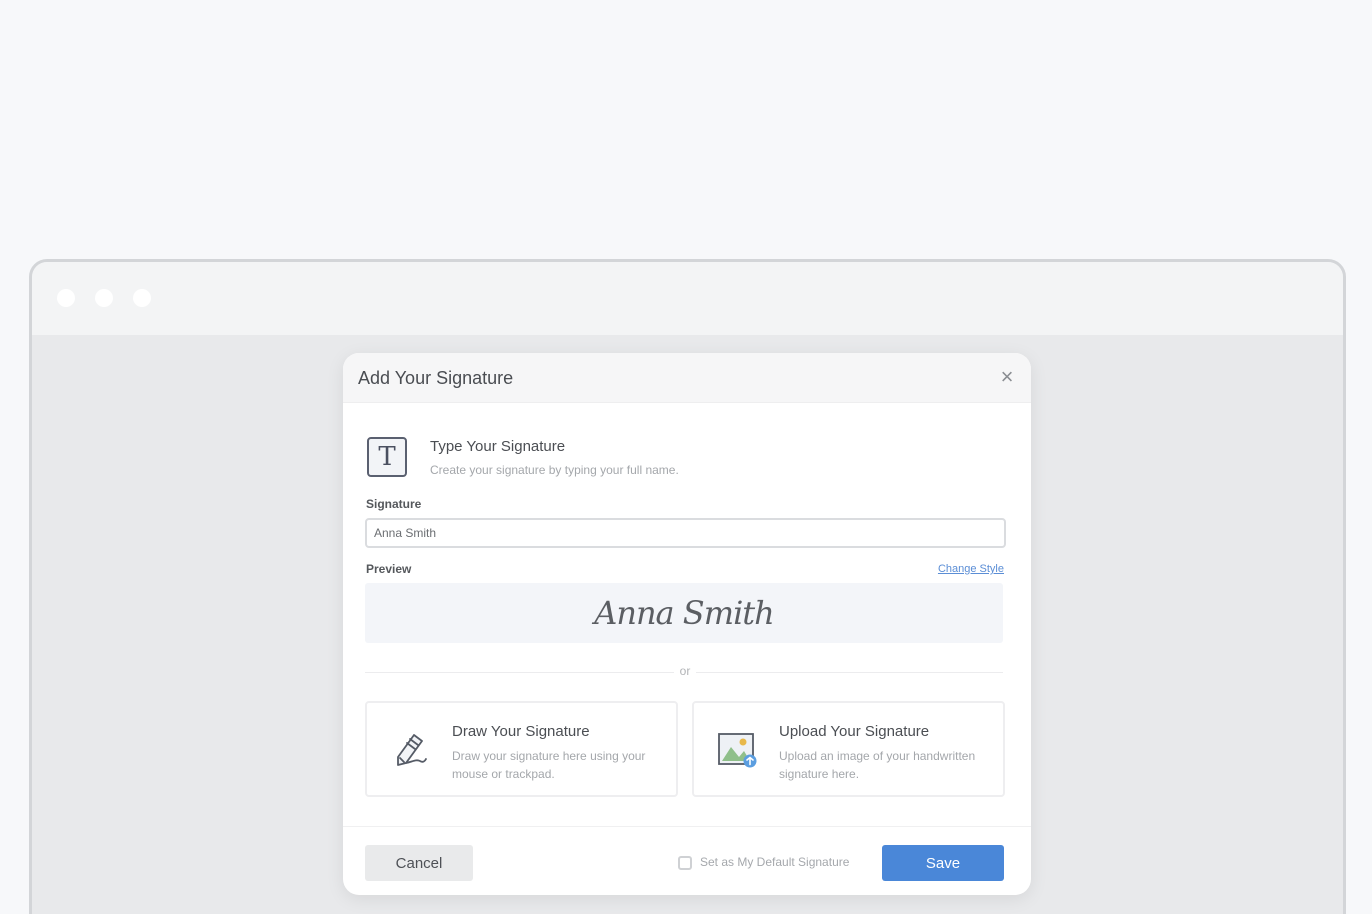 This screenshot has height=914, width=1372. What do you see at coordinates (854, 731) in the screenshot?
I see `upload-signature-title: Upload Your Signature` at bounding box center [854, 731].